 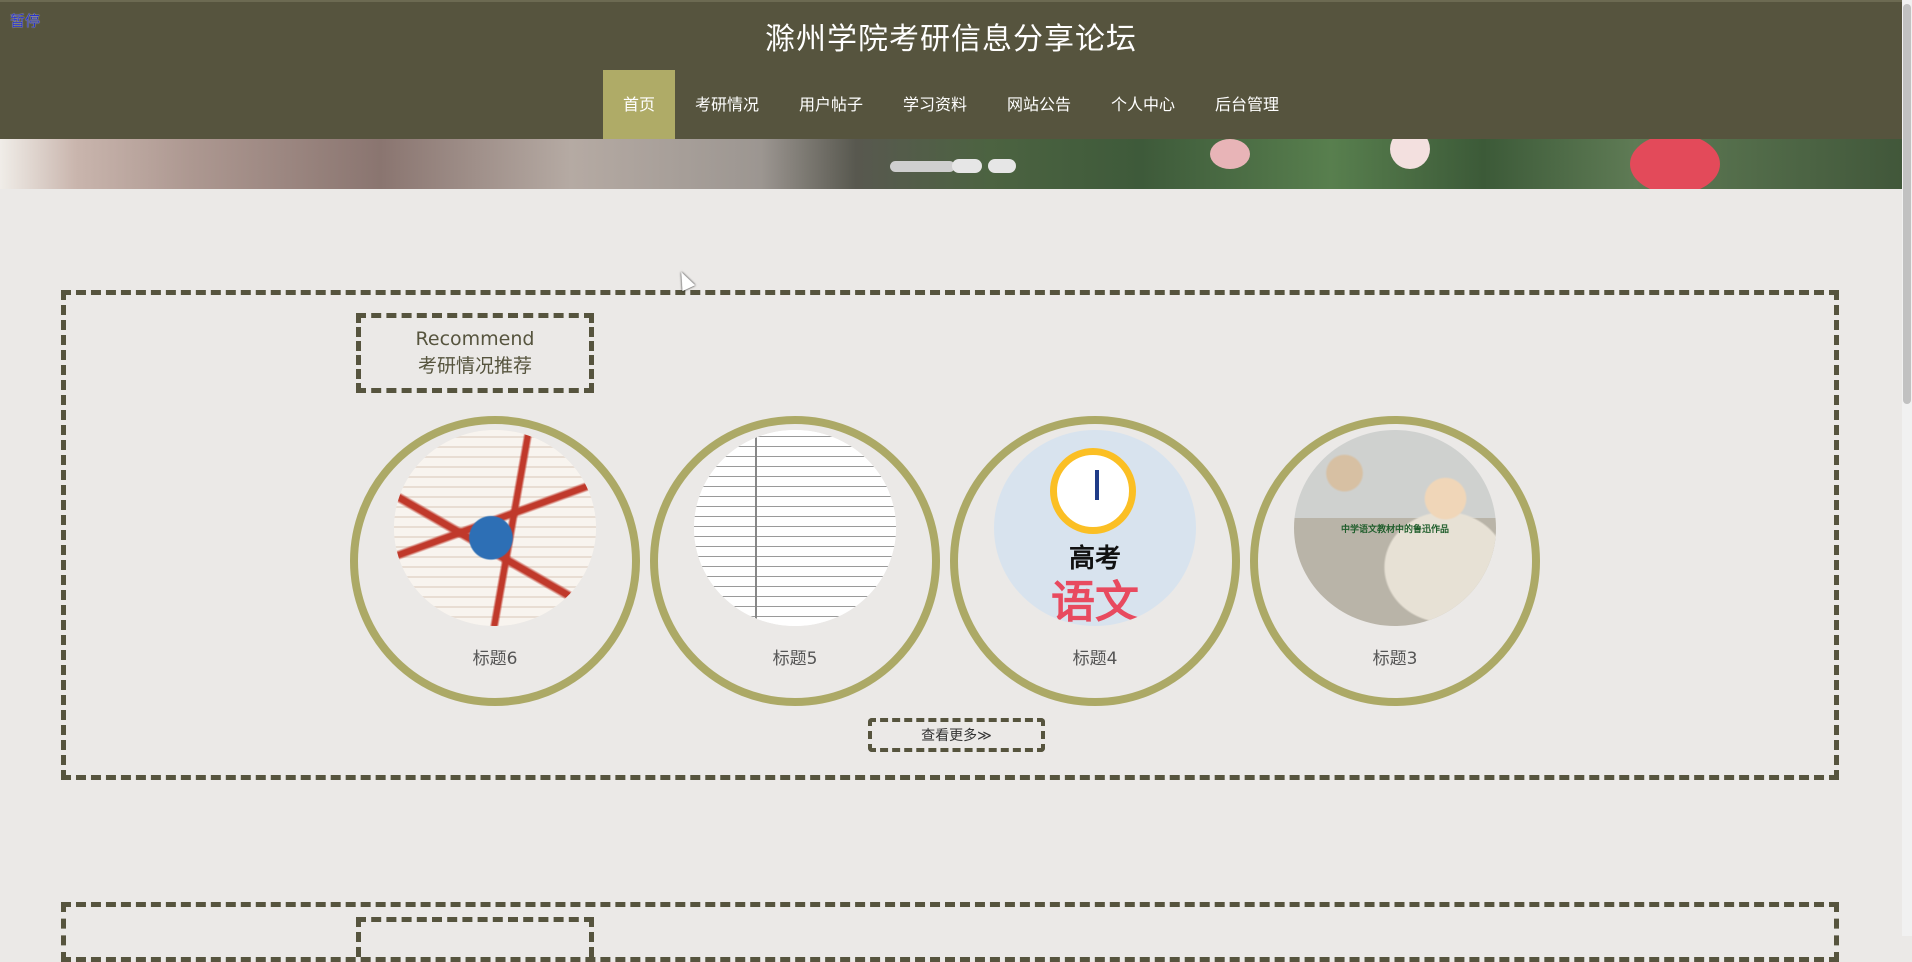 I want to click on image-text: 语文, so click(x=1095, y=601).